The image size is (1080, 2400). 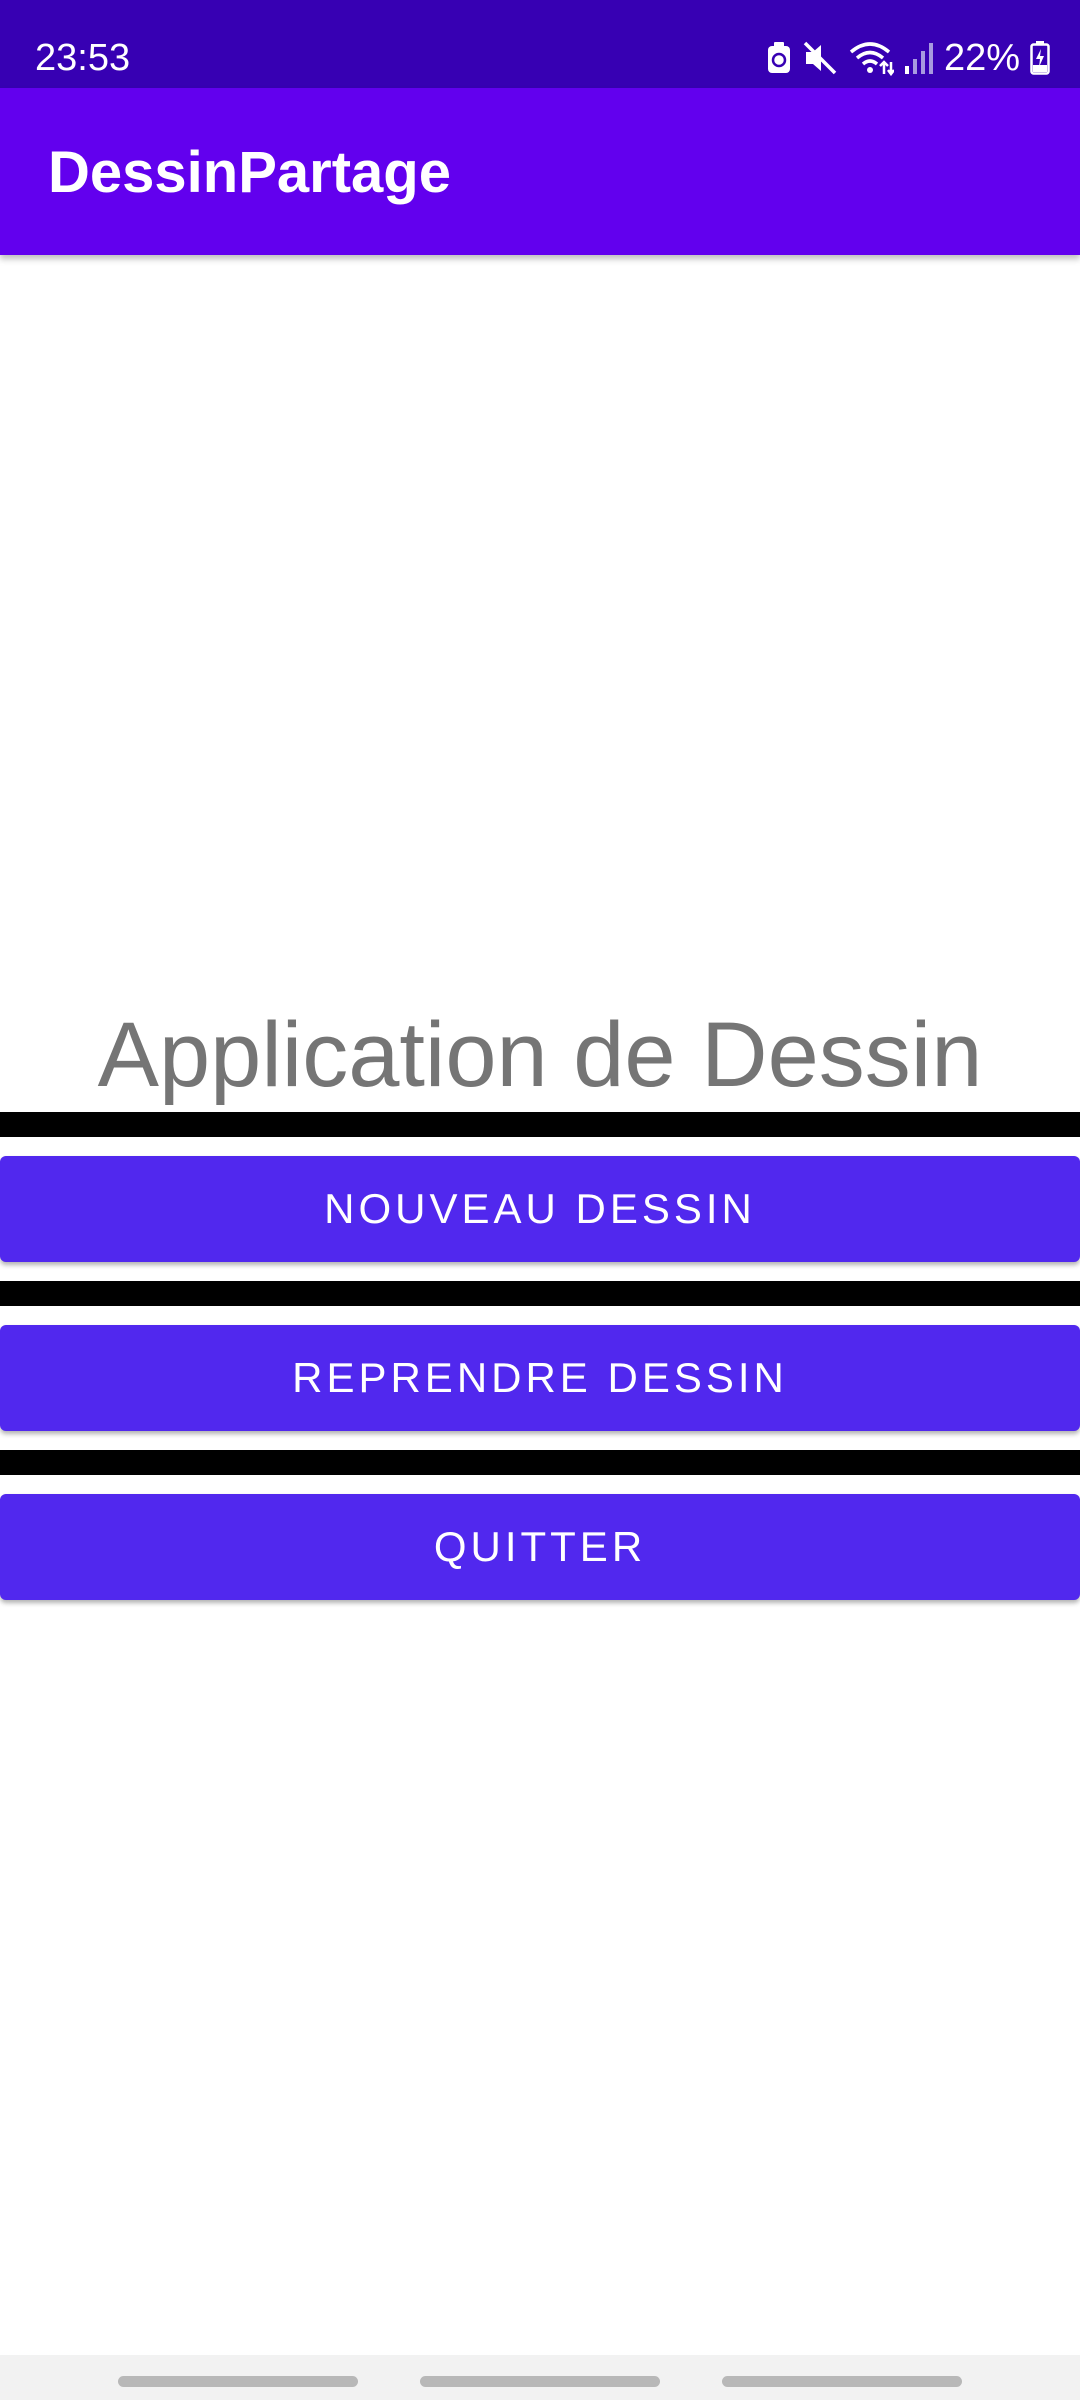 I want to click on status-time: 23:53, so click(x=83, y=58).